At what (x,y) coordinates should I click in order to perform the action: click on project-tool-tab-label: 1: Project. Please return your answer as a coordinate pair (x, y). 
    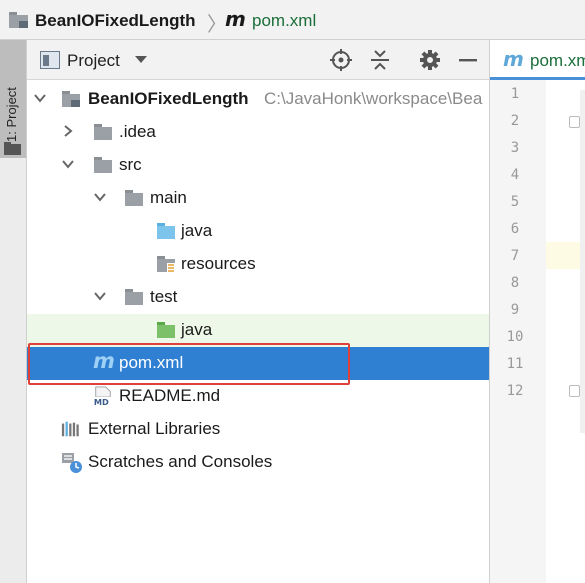
    Looking at the image, I should click on (11, 114).